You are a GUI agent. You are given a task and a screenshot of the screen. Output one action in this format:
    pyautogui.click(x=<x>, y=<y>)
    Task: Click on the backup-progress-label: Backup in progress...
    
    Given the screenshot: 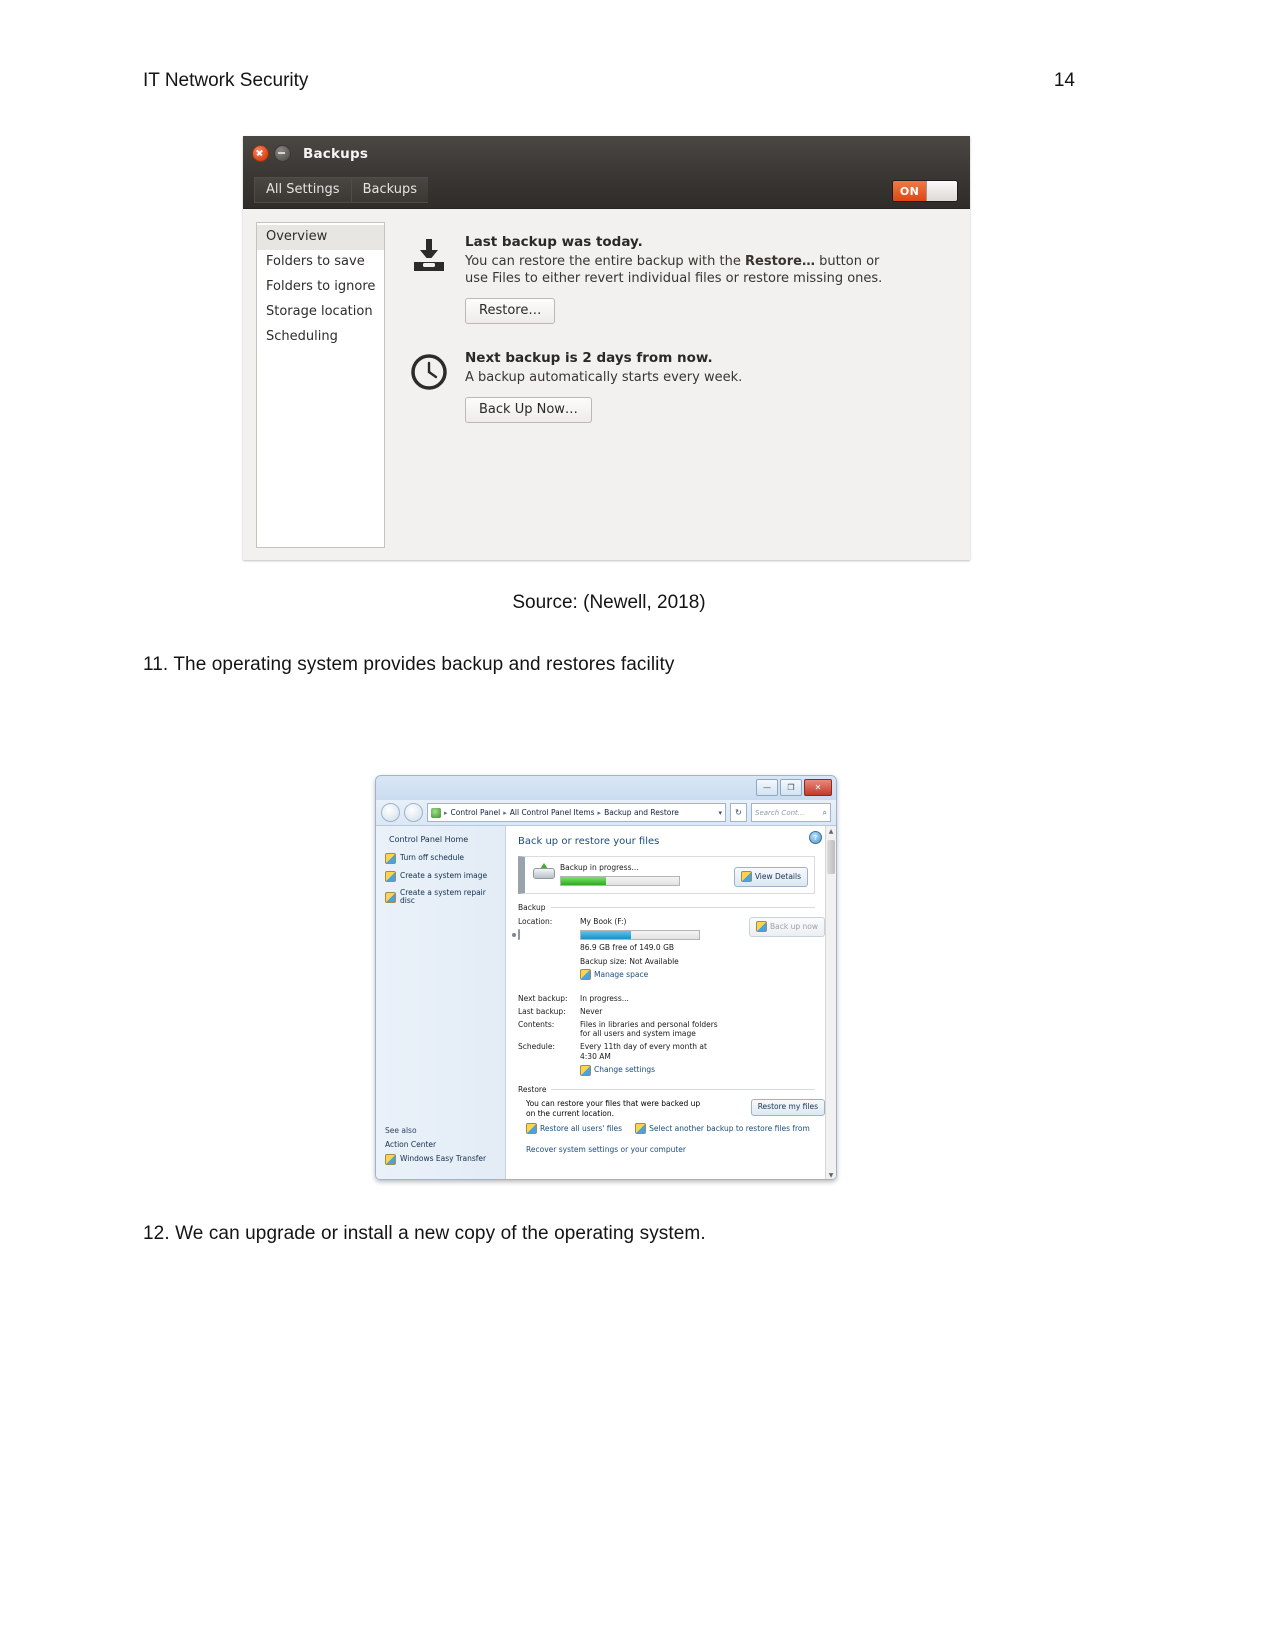 What is the action you would take?
    pyautogui.click(x=599, y=867)
    